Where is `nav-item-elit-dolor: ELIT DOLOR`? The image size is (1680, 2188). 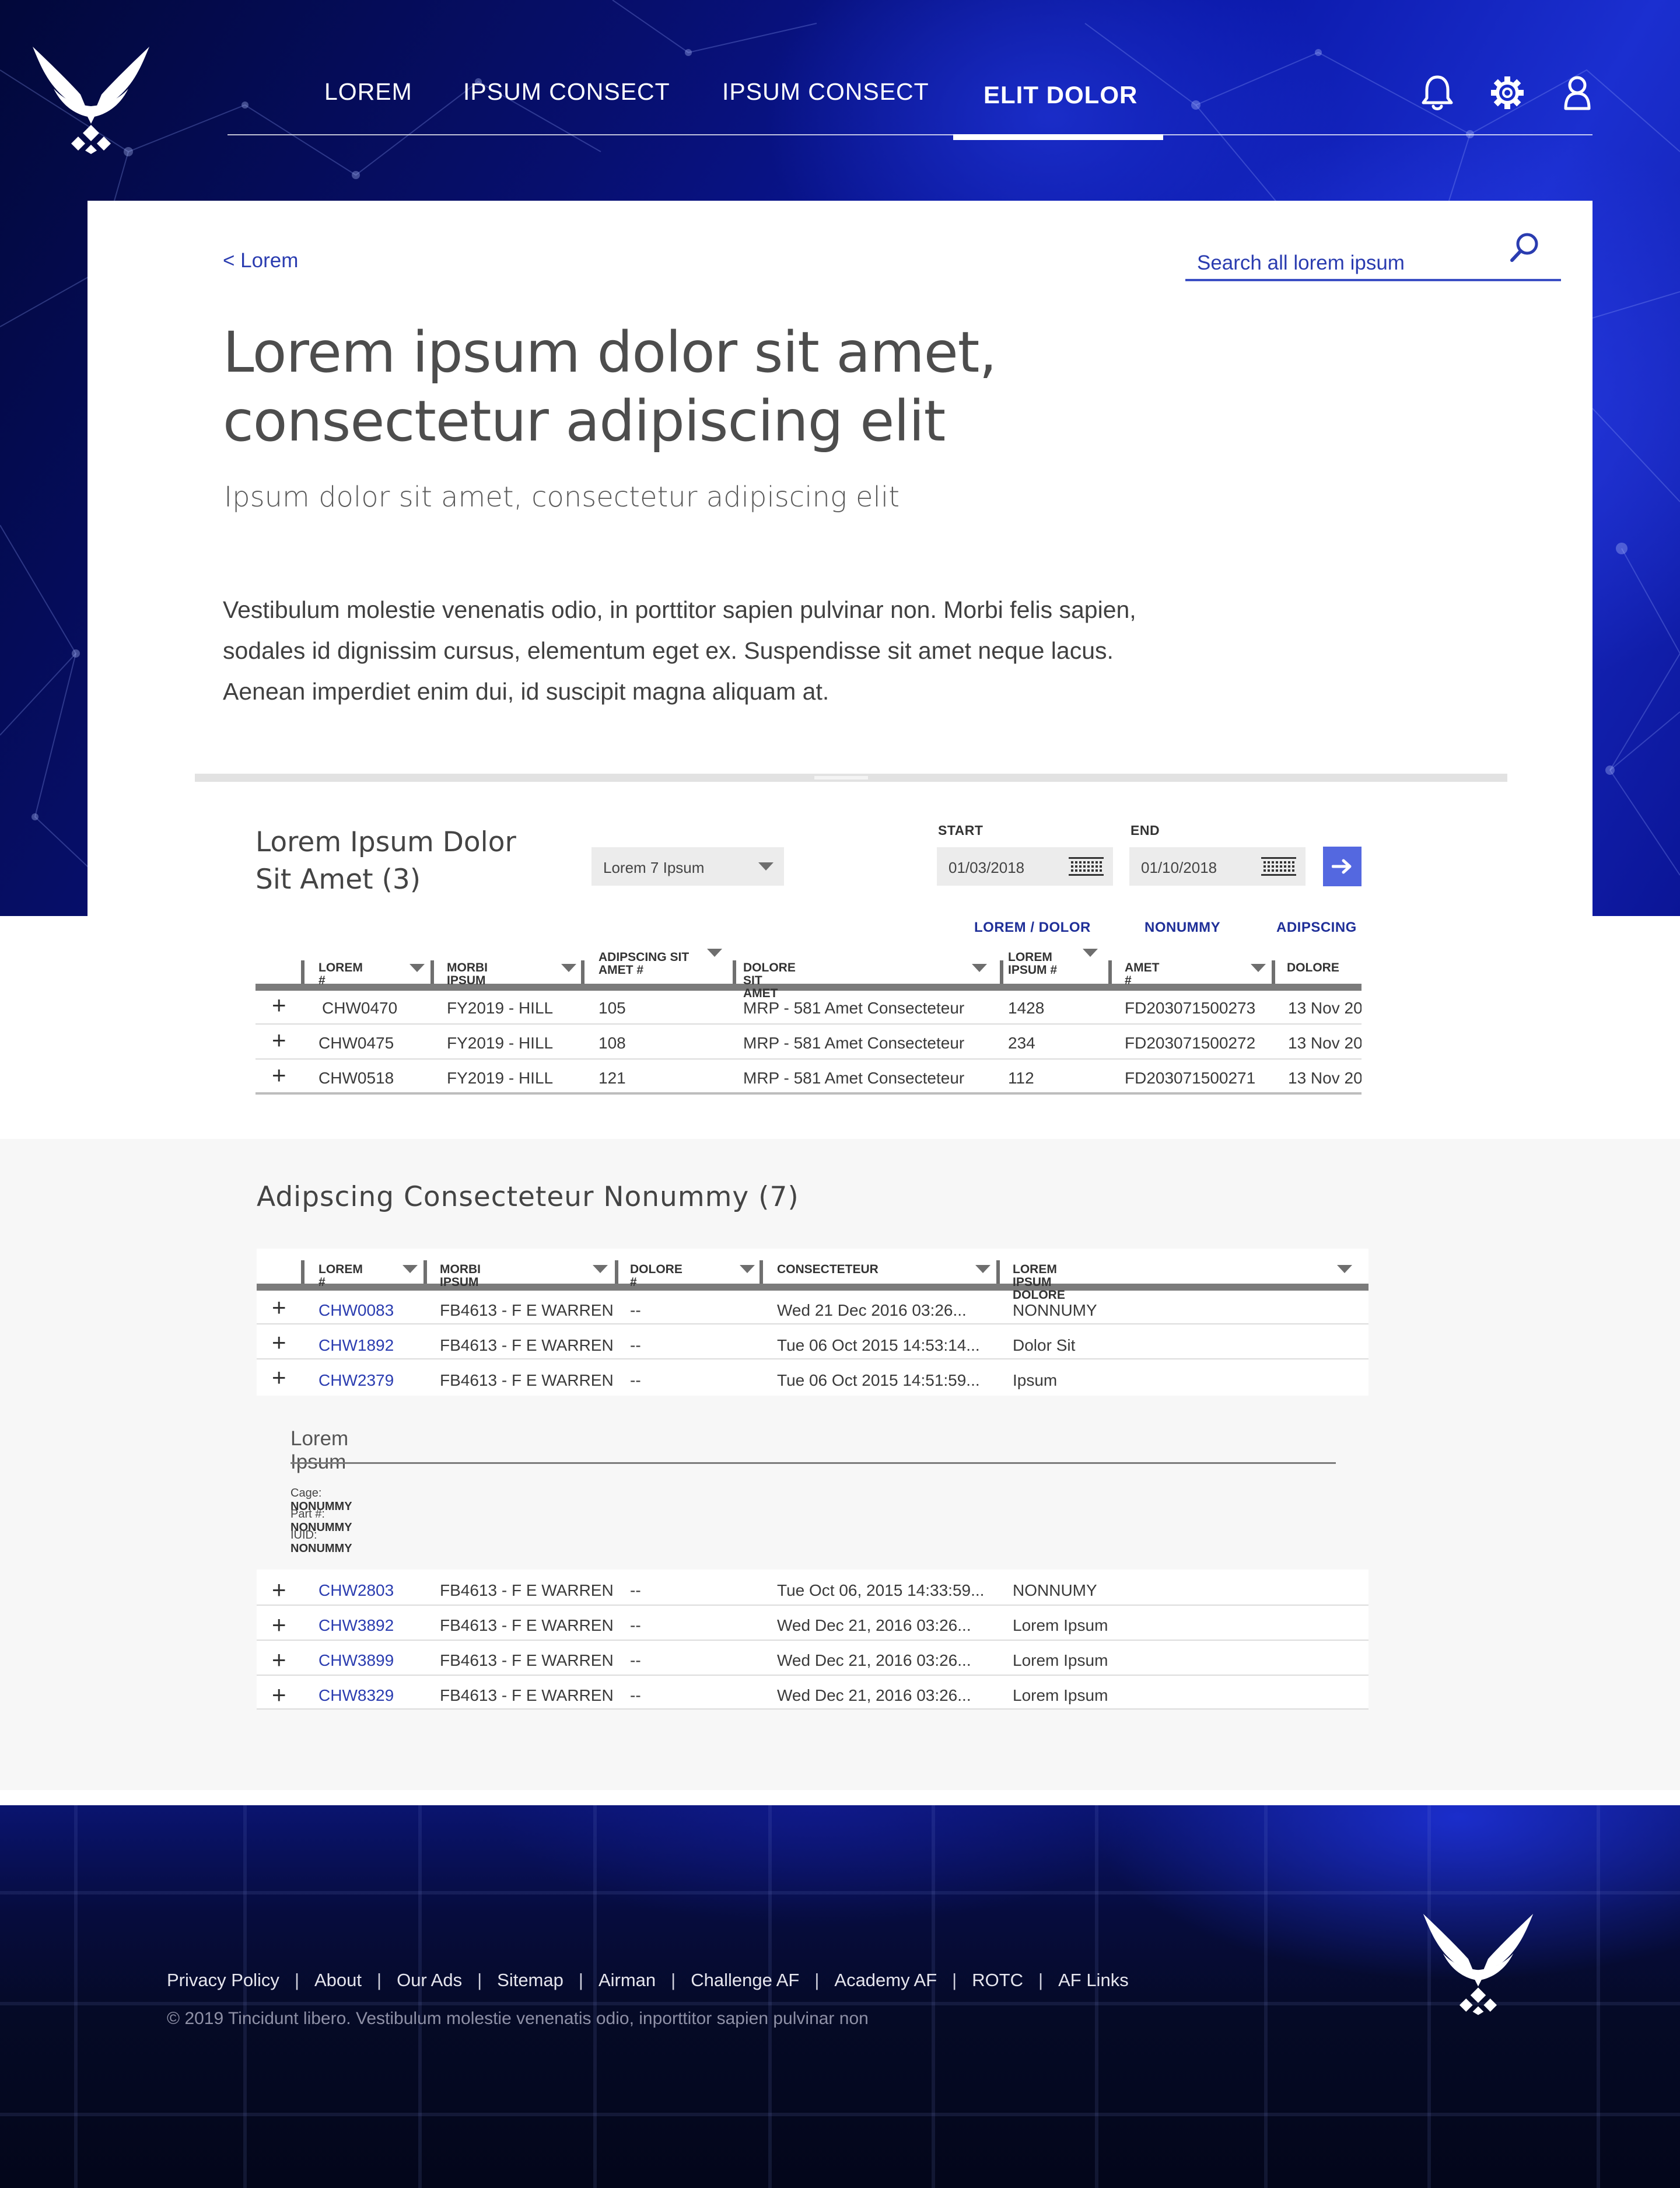
nav-item-elit-dolor: ELIT DOLOR is located at coordinates (1061, 98).